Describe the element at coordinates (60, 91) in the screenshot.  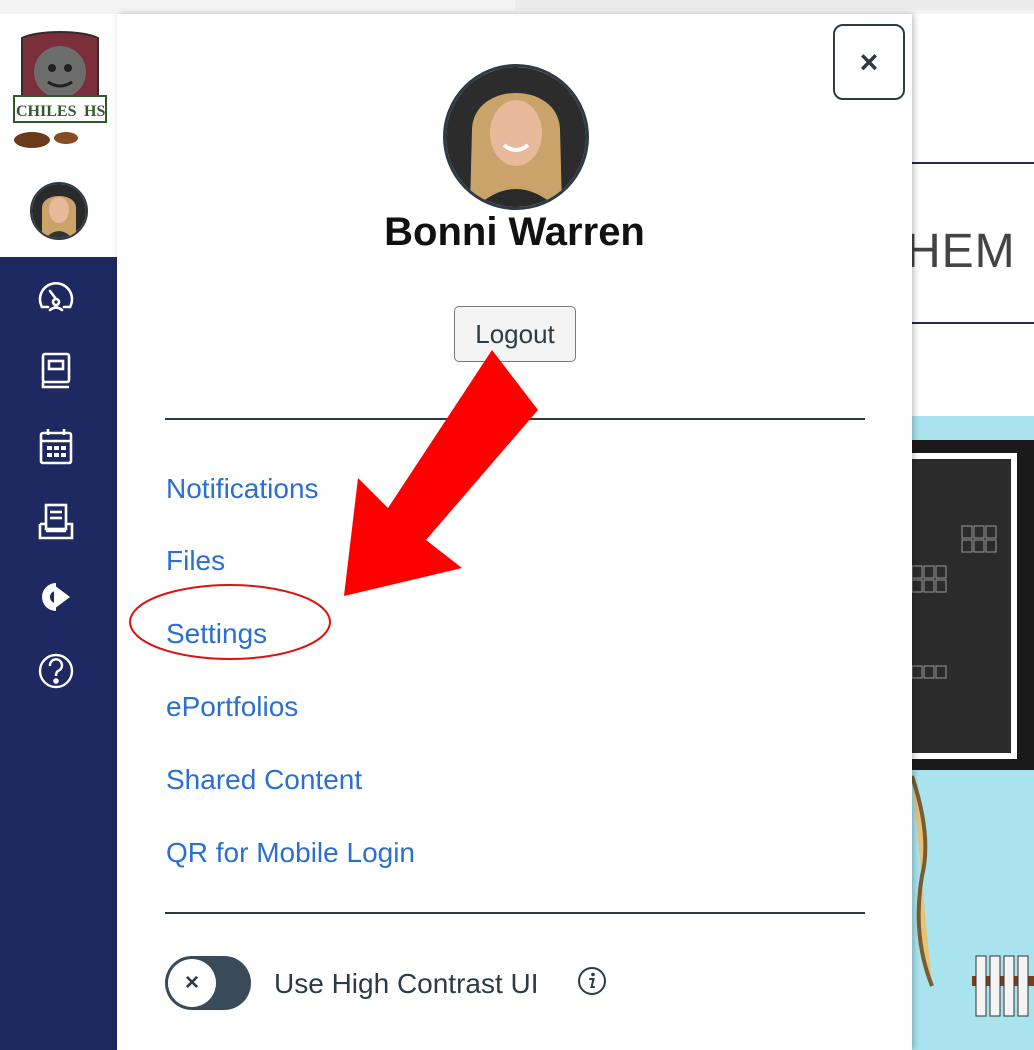
I see `school-logo: CHILES HS` at that location.